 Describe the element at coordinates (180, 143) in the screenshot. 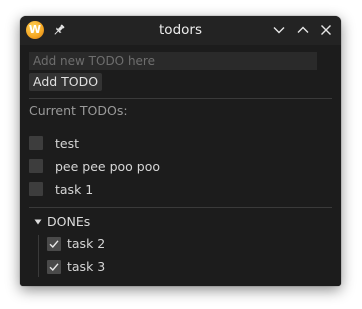

I see `todo-item: test` at that location.